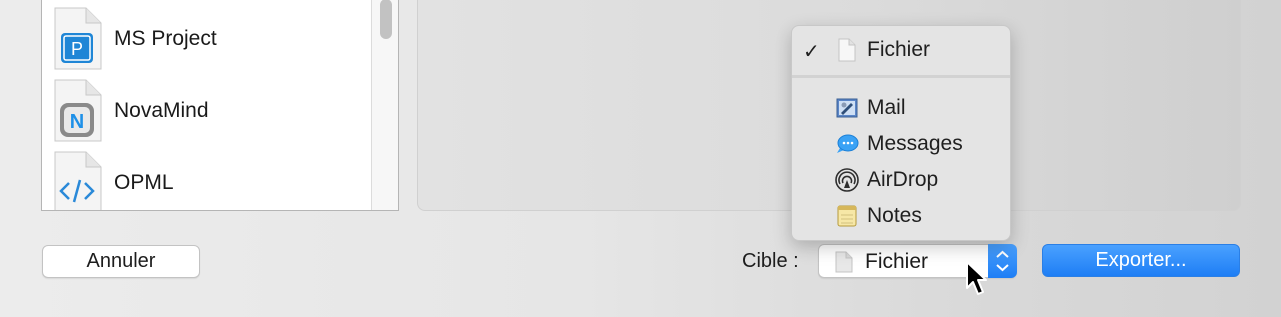 This screenshot has height=317, width=1281. I want to click on menu-item-label: Mail, so click(886, 107).